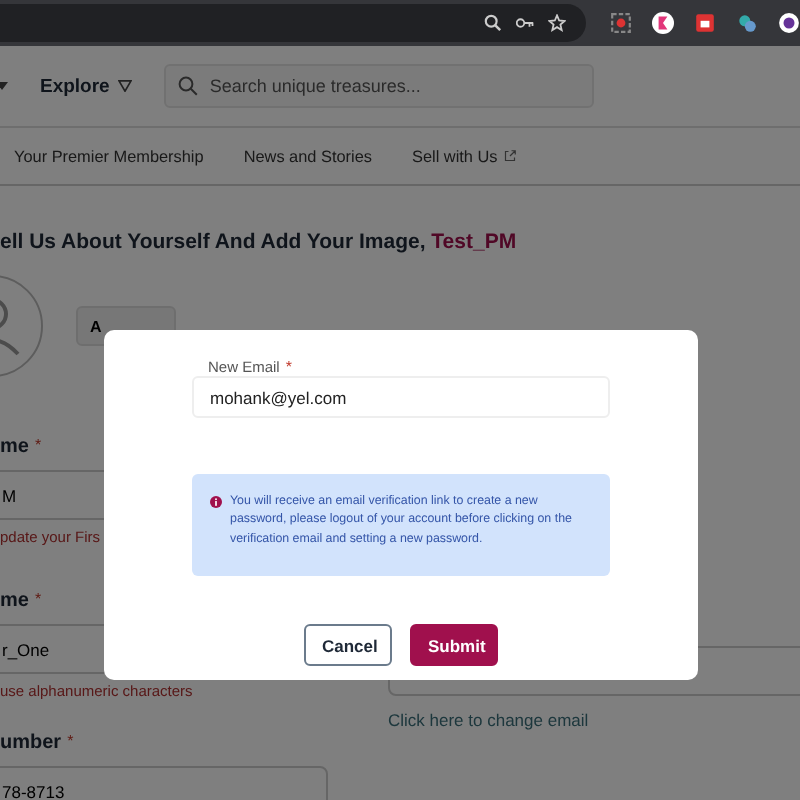  What do you see at coordinates (214, 242) in the screenshot?
I see `section-heading: ell Us About Yourself And Add Your Image,` at bounding box center [214, 242].